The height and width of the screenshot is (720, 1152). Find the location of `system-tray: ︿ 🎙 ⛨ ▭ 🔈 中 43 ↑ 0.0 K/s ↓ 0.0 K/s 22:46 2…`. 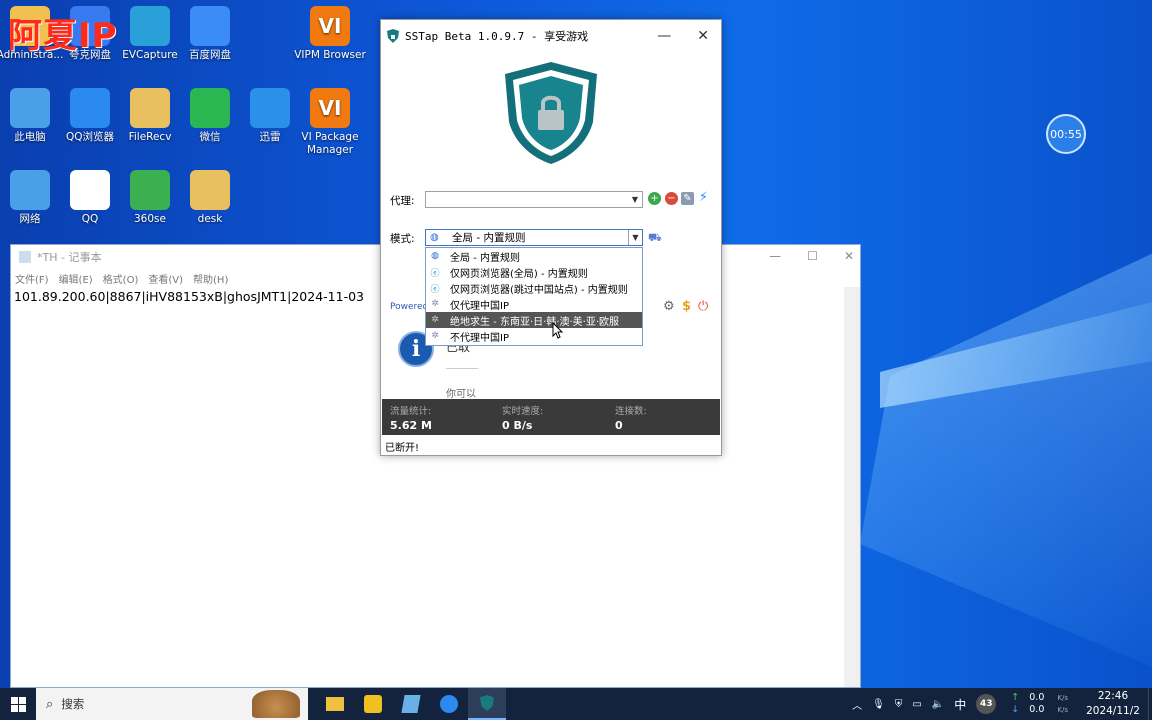

system-tray: ︿ 🎙 ⛨ ▭ 🔈 中 43 ↑ 0.0 K/s ↓ 0.0 K/s 22:46 2… is located at coordinates (999, 704).